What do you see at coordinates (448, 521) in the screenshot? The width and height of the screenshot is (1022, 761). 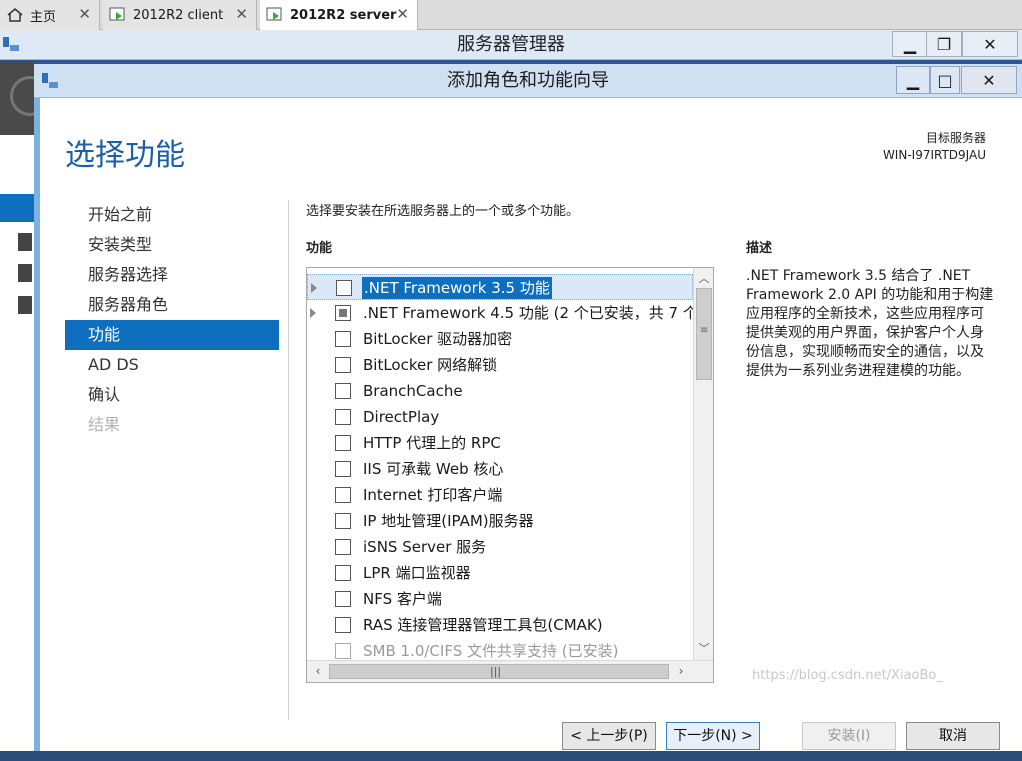 I see `feature-label: IP 地址管理(IPAM)服务器` at bounding box center [448, 521].